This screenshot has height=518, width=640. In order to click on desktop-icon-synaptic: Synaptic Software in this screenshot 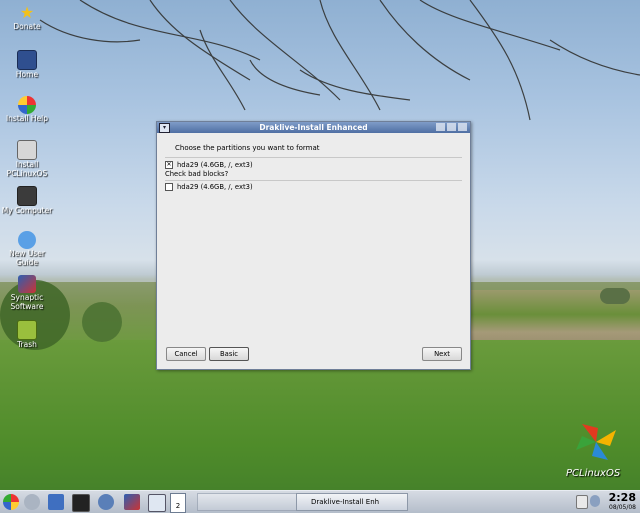, I will do `click(27, 293)`.